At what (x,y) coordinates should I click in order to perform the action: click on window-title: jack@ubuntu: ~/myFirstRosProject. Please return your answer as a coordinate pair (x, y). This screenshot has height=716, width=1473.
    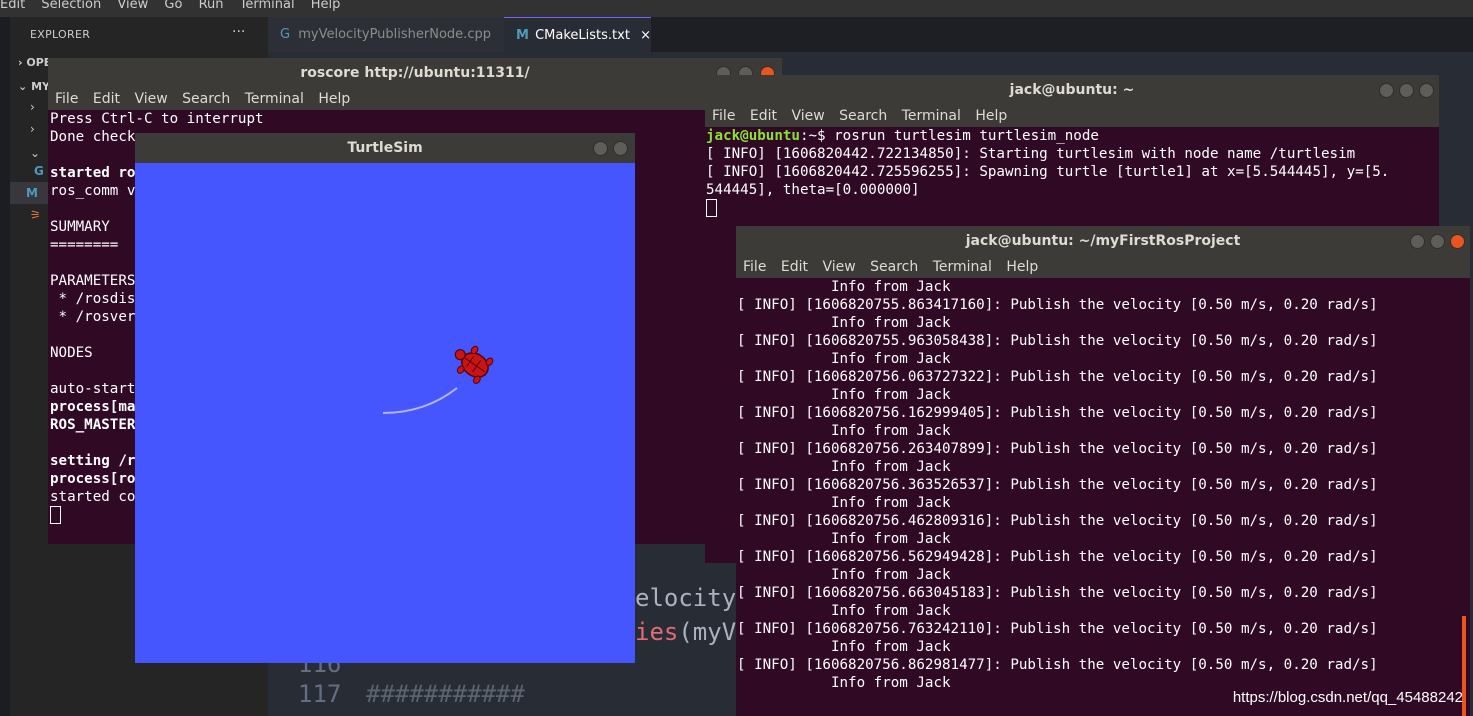
    Looking at the image, I should click on (1103, 241).